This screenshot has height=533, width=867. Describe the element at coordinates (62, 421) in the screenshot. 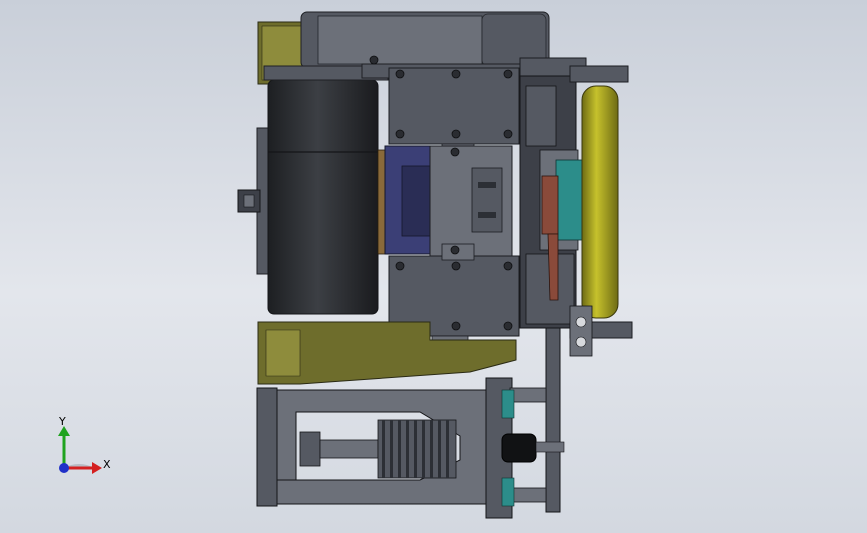

I see `y-axis-label: Y` at that location.